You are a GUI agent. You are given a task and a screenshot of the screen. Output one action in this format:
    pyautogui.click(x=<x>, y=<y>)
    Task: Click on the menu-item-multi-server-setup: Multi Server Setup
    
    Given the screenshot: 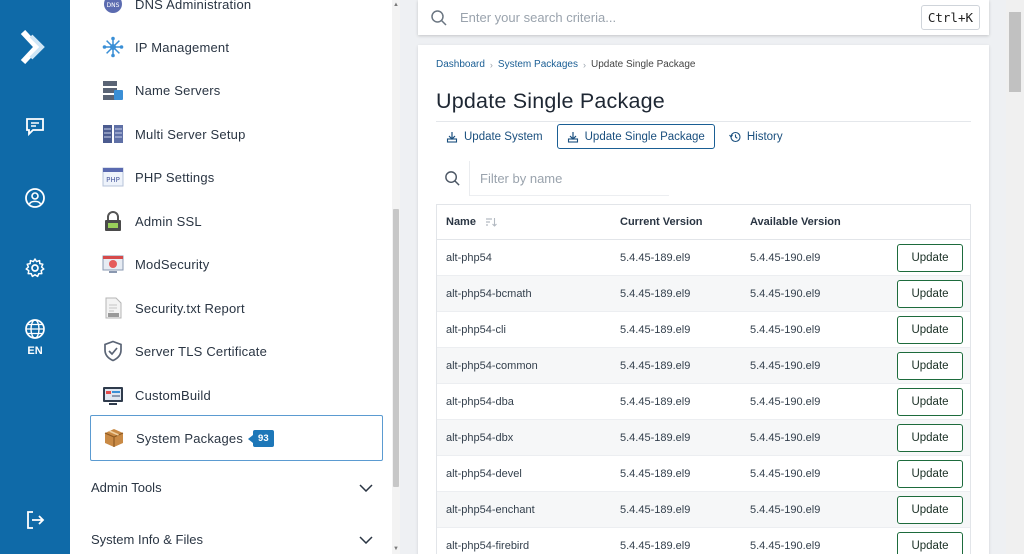 What is the action you would take?
    pyautogui.click(x=236, y=134)
    